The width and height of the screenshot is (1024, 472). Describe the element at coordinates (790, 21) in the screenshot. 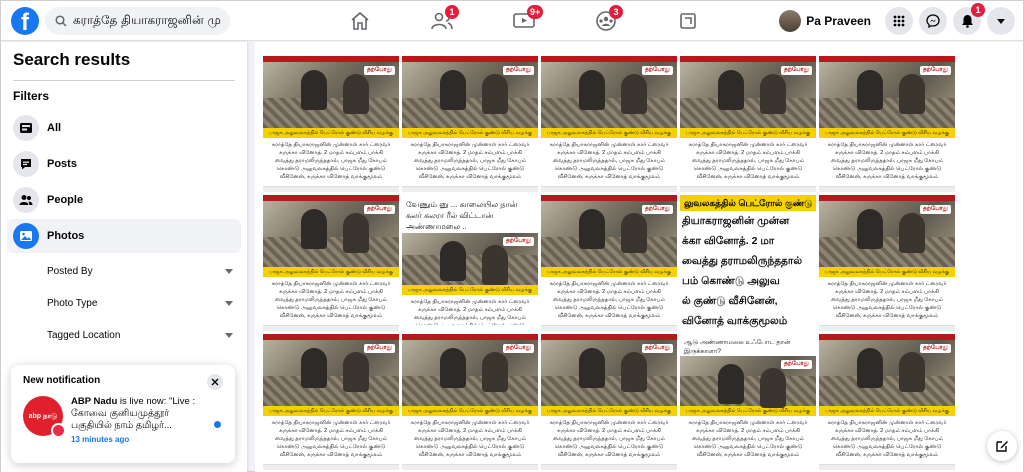

I see `avatar` at that location.